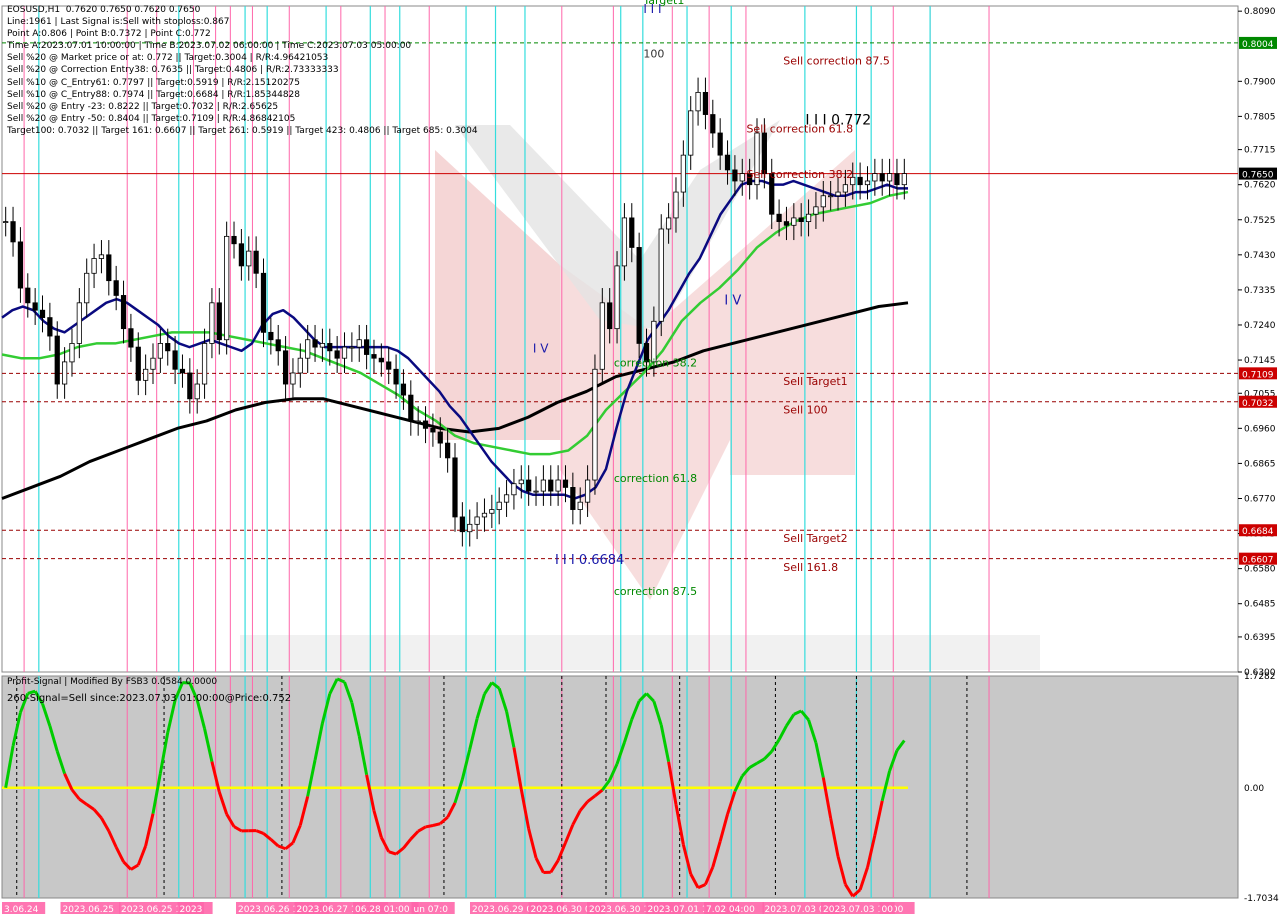  I want to click on y-tick-label: 0.7900, so click(1260, 82).